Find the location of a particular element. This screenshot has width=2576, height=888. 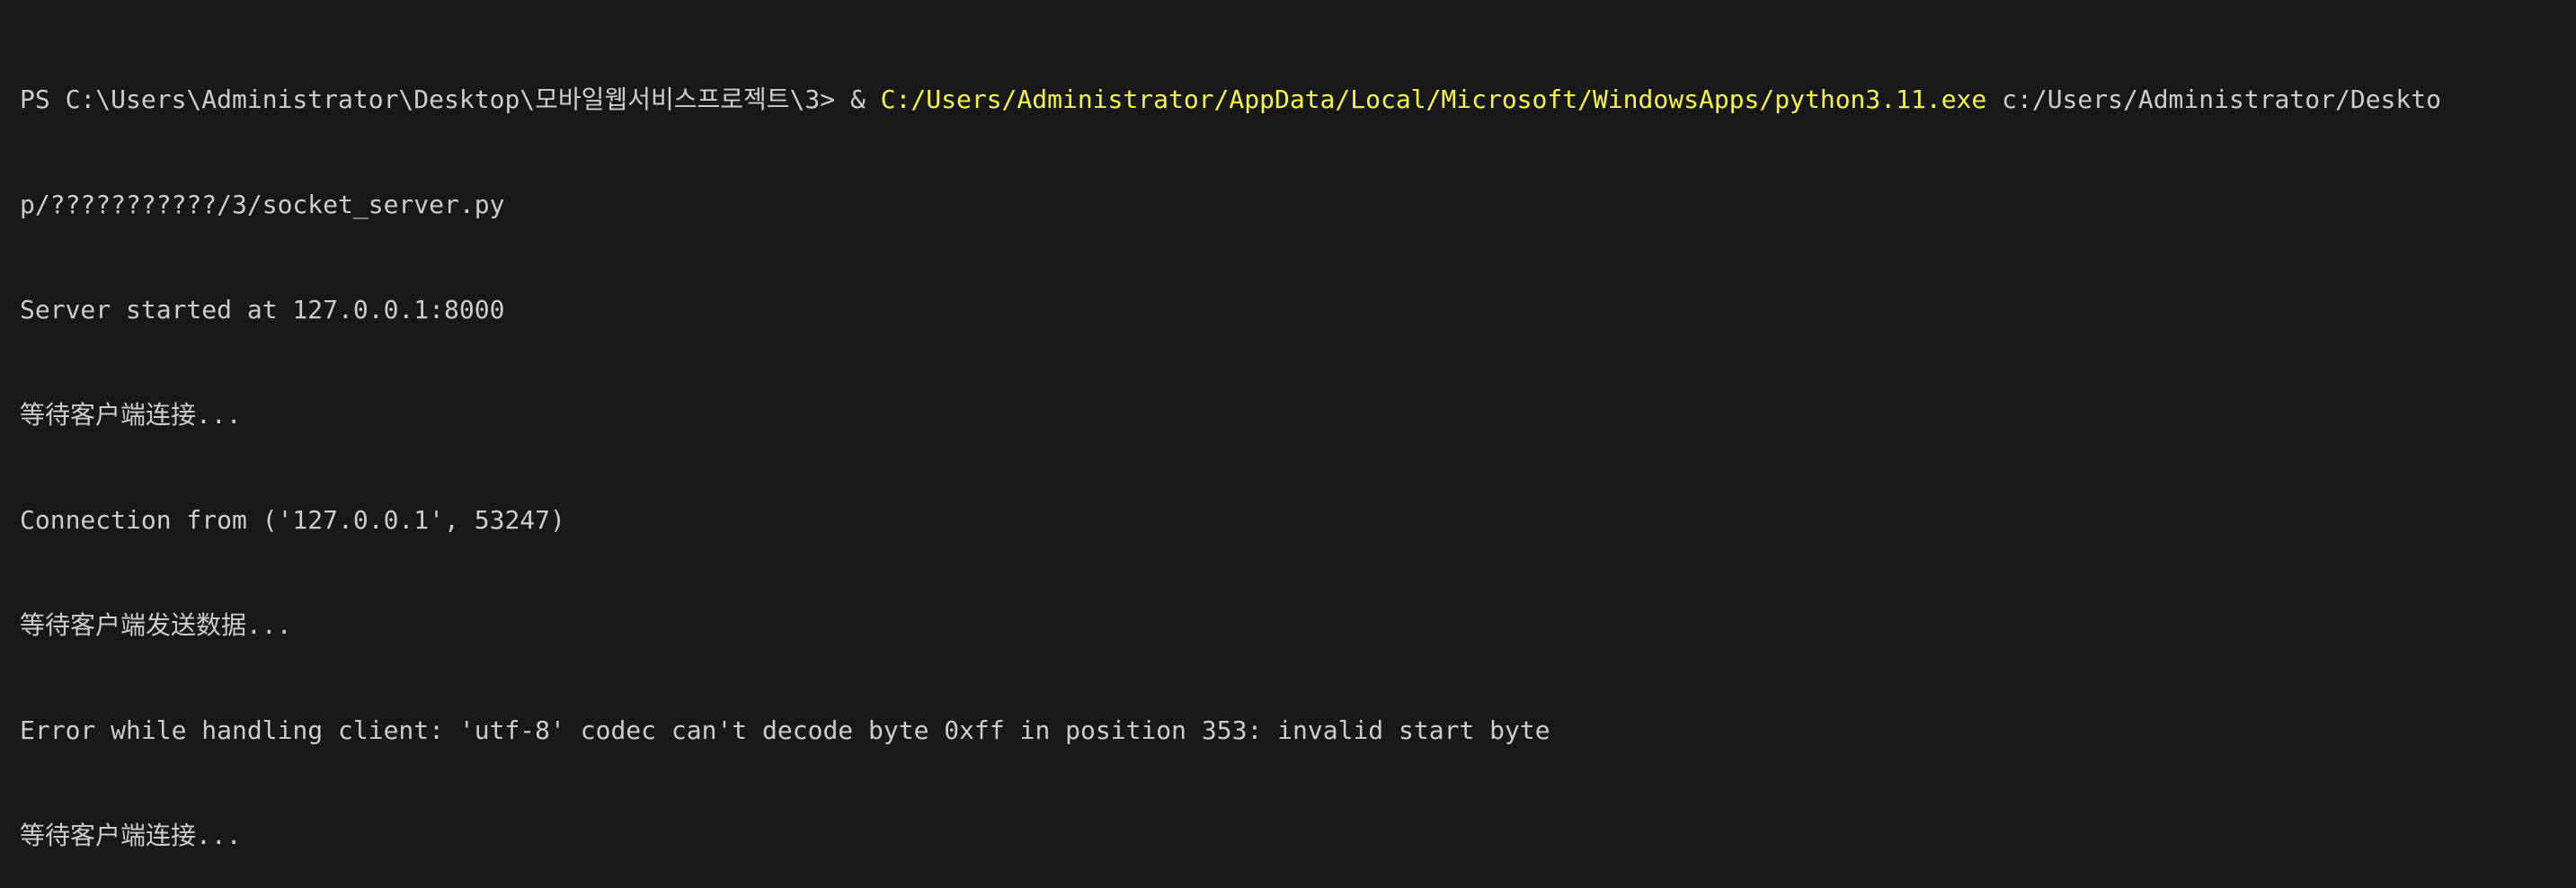

call-operator: & is located at coordinates (865, 99).